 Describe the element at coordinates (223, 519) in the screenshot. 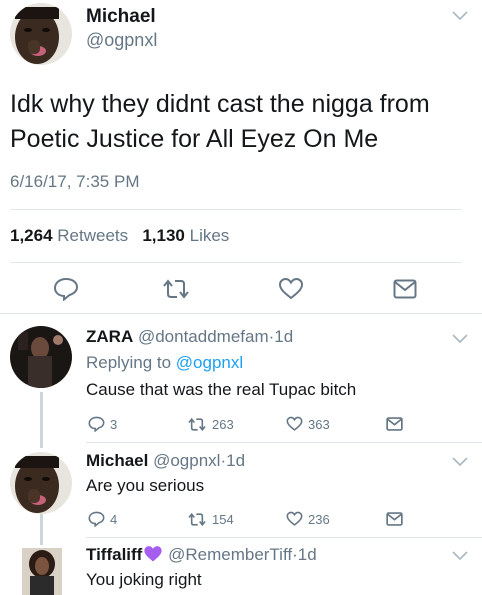

I see `retweet-count: 154` at that location.